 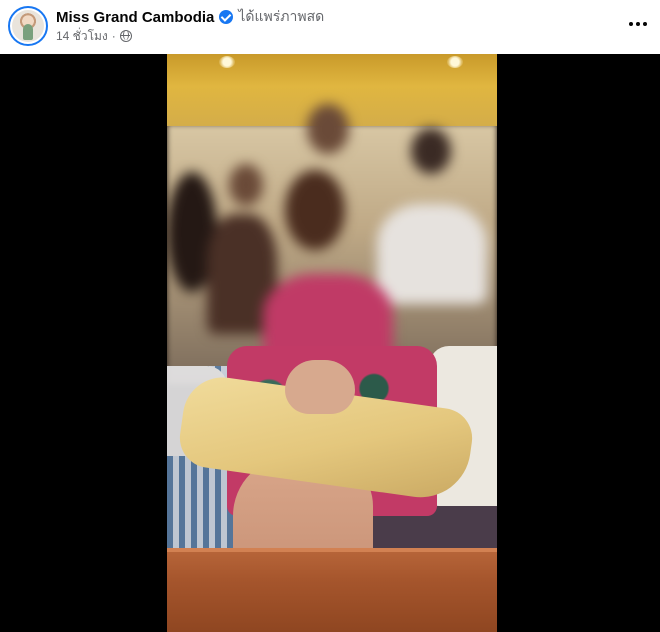 I want to click on table-edge, so click(x=332, y=550).